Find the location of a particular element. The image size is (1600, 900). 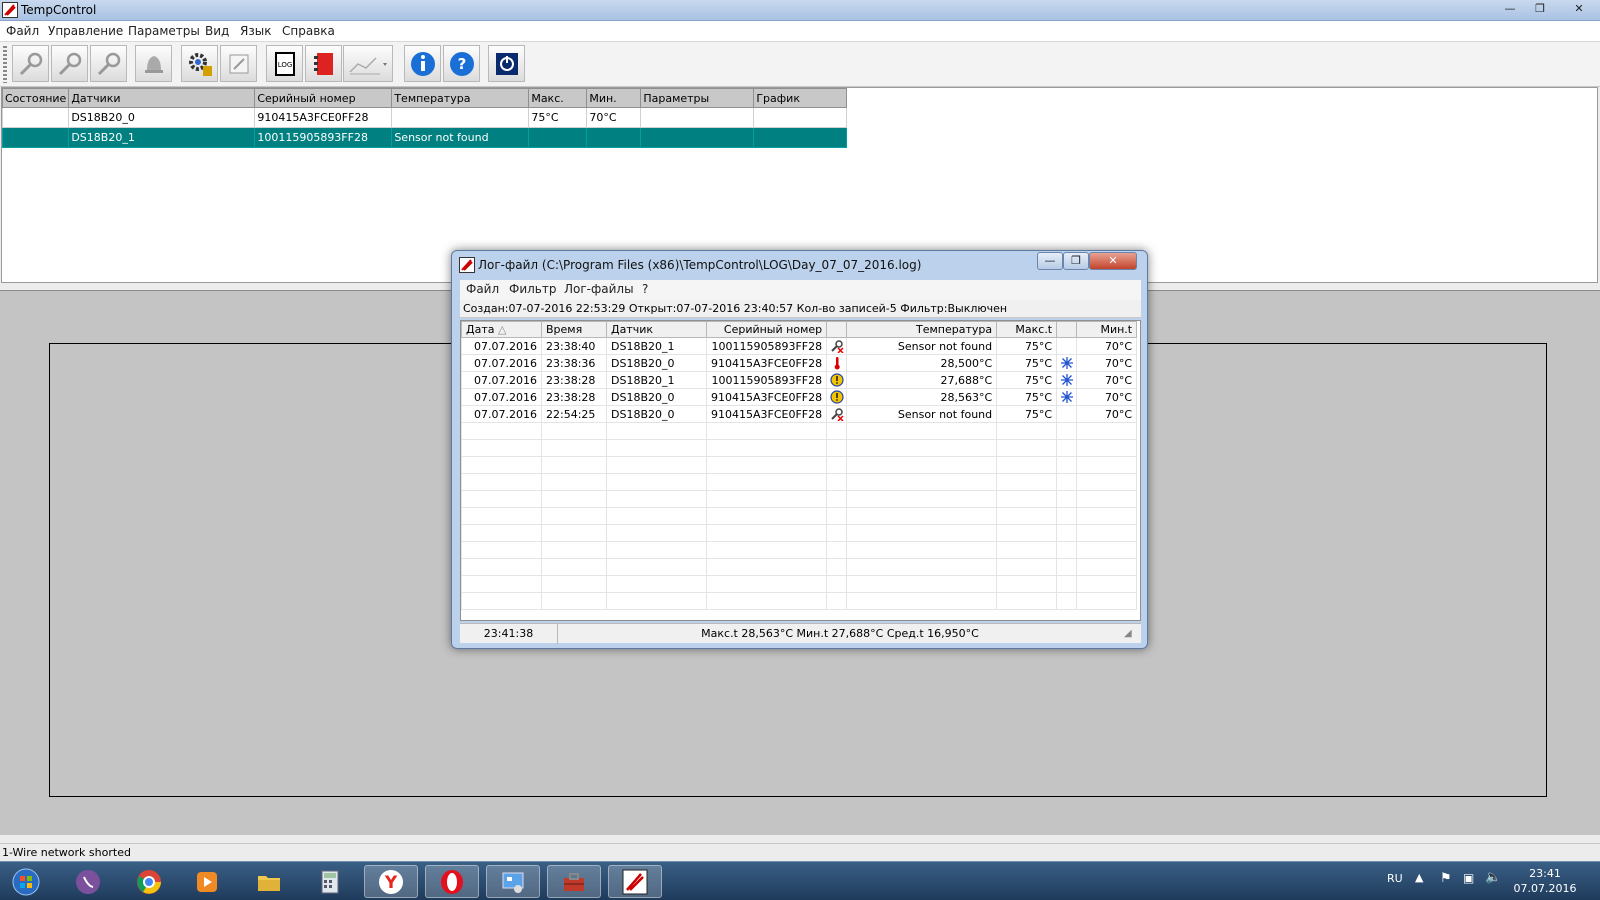

maximize-button: ❐ is located at coordinates (1540, 9).